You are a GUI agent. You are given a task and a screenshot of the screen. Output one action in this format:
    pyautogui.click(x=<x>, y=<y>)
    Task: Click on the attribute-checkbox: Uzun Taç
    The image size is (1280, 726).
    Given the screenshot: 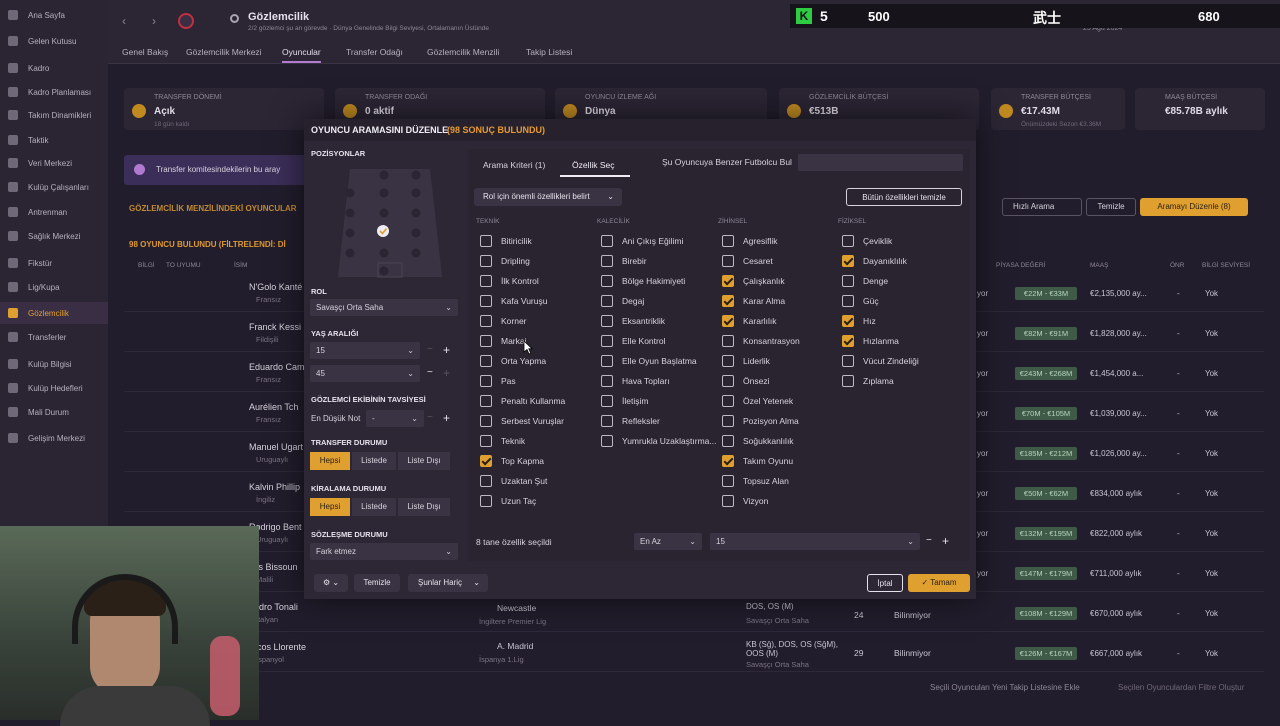 What is the action you would take?
    pyautogui.click(x=508, y=501)
    